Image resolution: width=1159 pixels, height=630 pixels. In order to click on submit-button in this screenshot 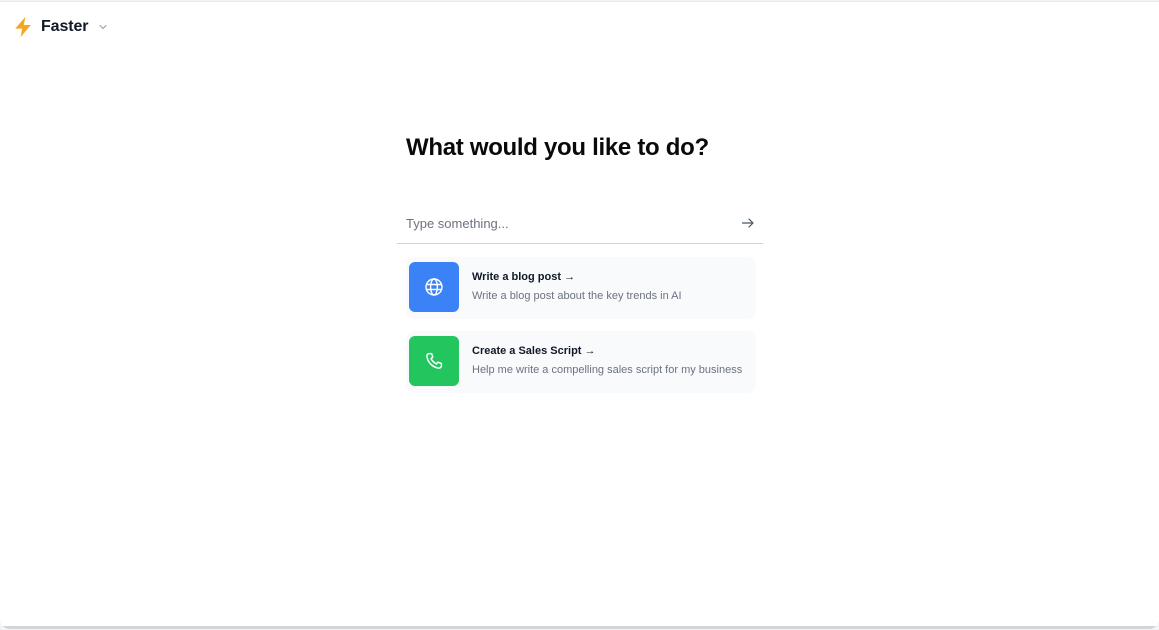, I will do `click(748, 223)`.